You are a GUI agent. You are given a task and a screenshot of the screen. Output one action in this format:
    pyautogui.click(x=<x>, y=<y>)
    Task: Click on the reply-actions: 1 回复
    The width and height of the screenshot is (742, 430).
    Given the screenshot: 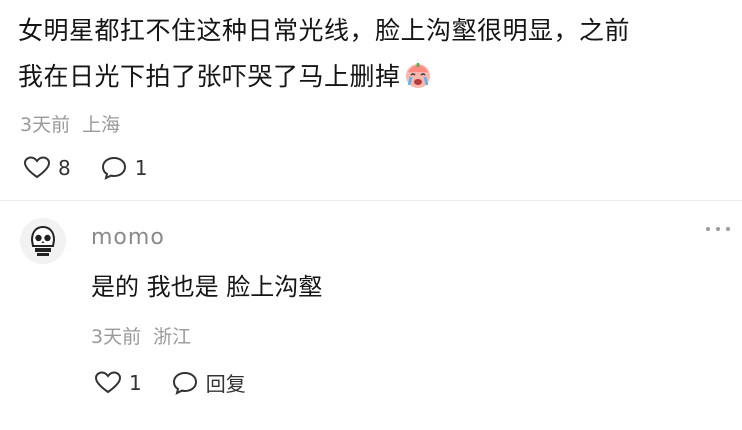 What is the action you would take?
    pyautogui.click(x=185, y=382)
    